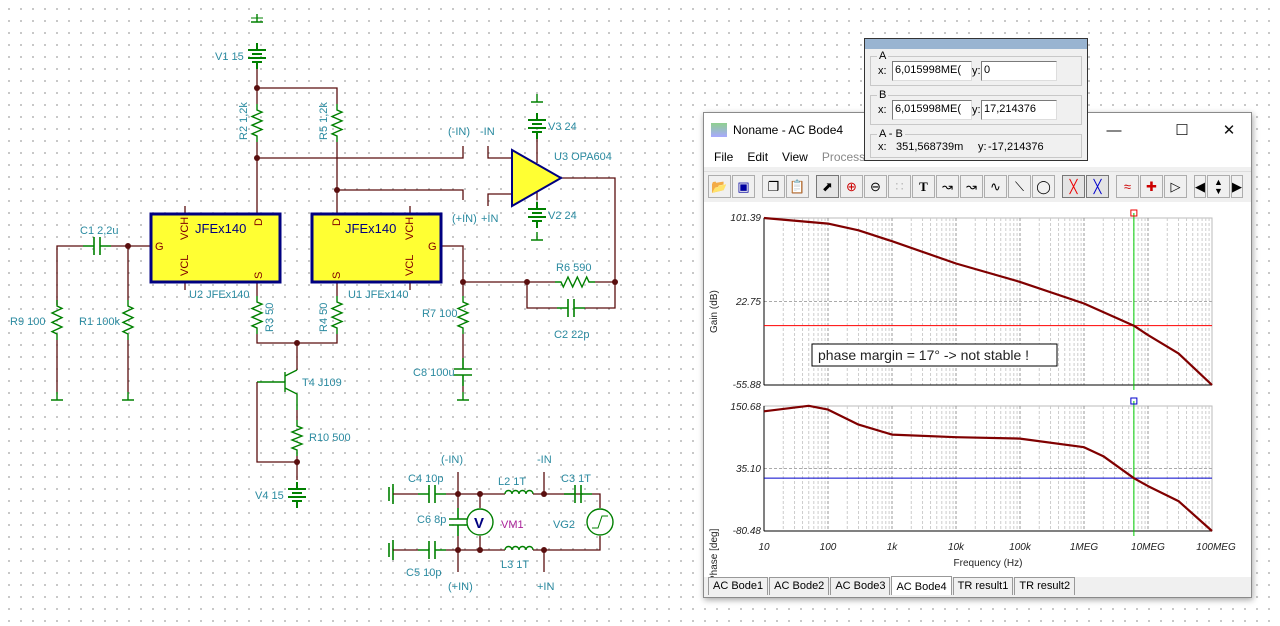 The width and height of the screenshot is (1280, 626). What do you see at coordinates (743, 186) in the screenshot?
I see `save-icon: ▣` at bounding box center [743, 186].